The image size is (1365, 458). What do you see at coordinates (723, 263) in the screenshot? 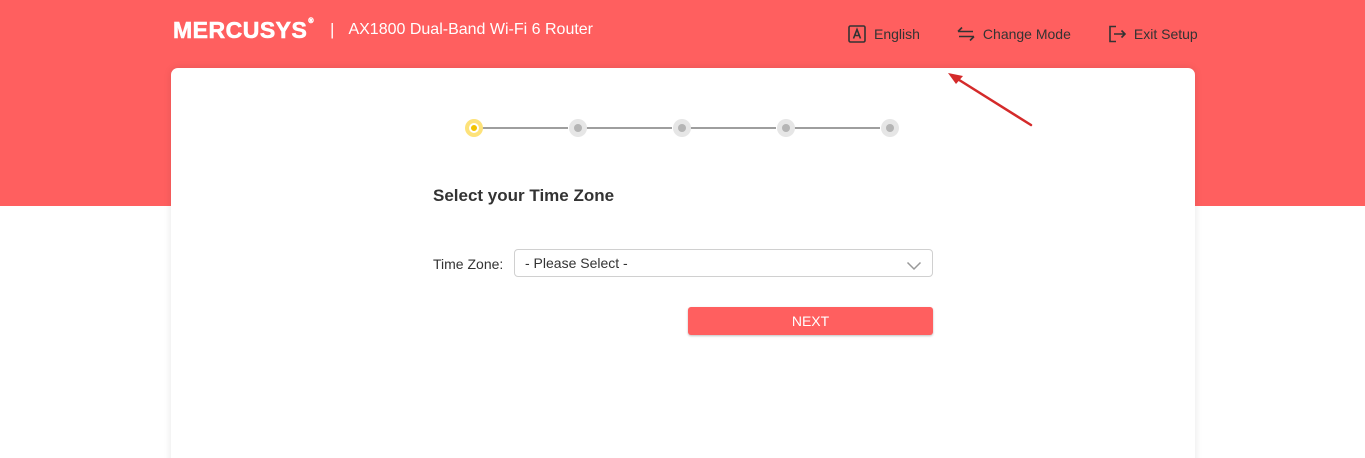
I see `time-zone-select: - Please Select -` at bounding box center [723, 263].